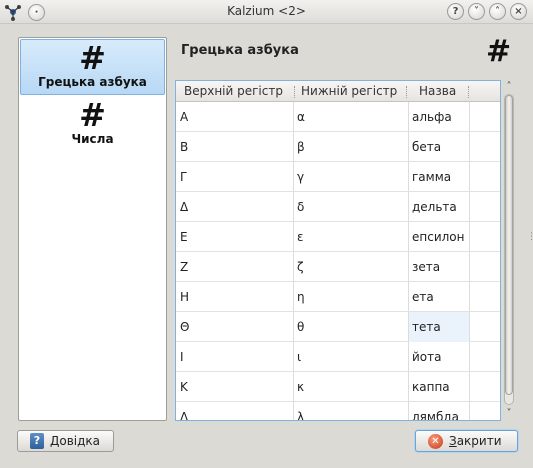 This screenshot has height=468, width=533. What do you see at coordinates (182, 357) in the screenshot?
I see `cell-uppercase: Ι` at bounding box center [182, 357].